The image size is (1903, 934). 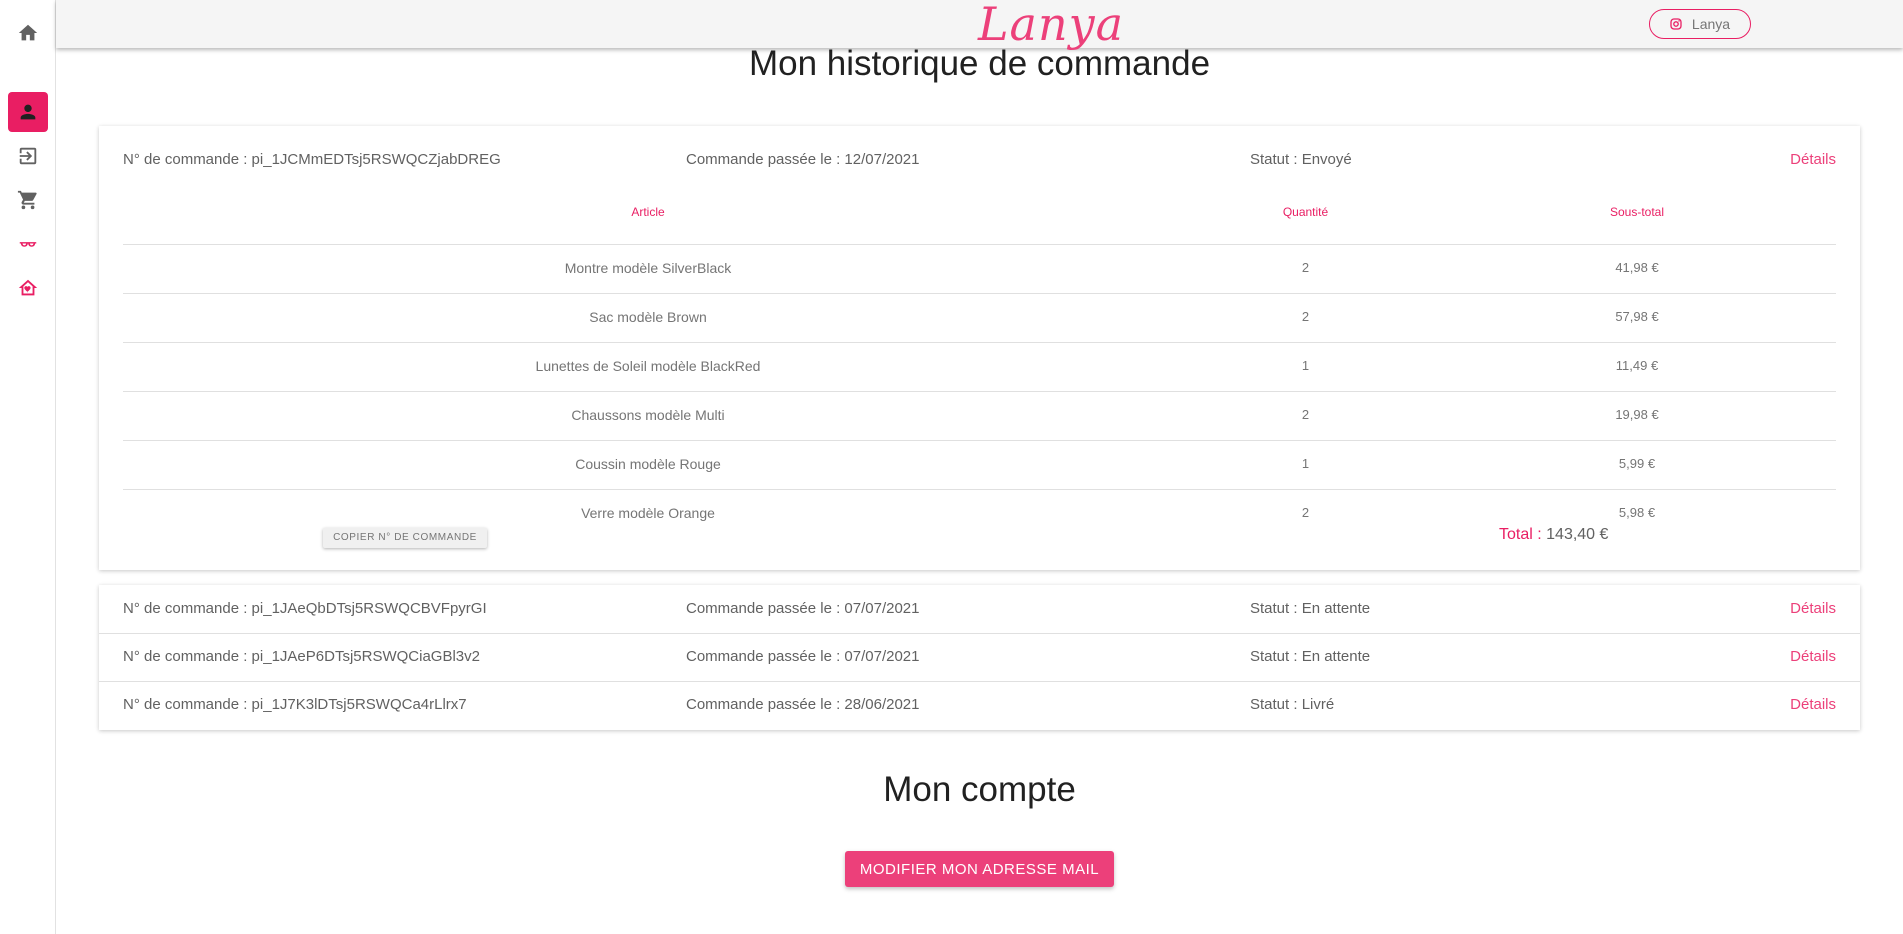 What do you see at coordinates (1637, 463) in the screenshot?
I see `item-subtotal: 5,99 €` at bounding box center [1637, 463].